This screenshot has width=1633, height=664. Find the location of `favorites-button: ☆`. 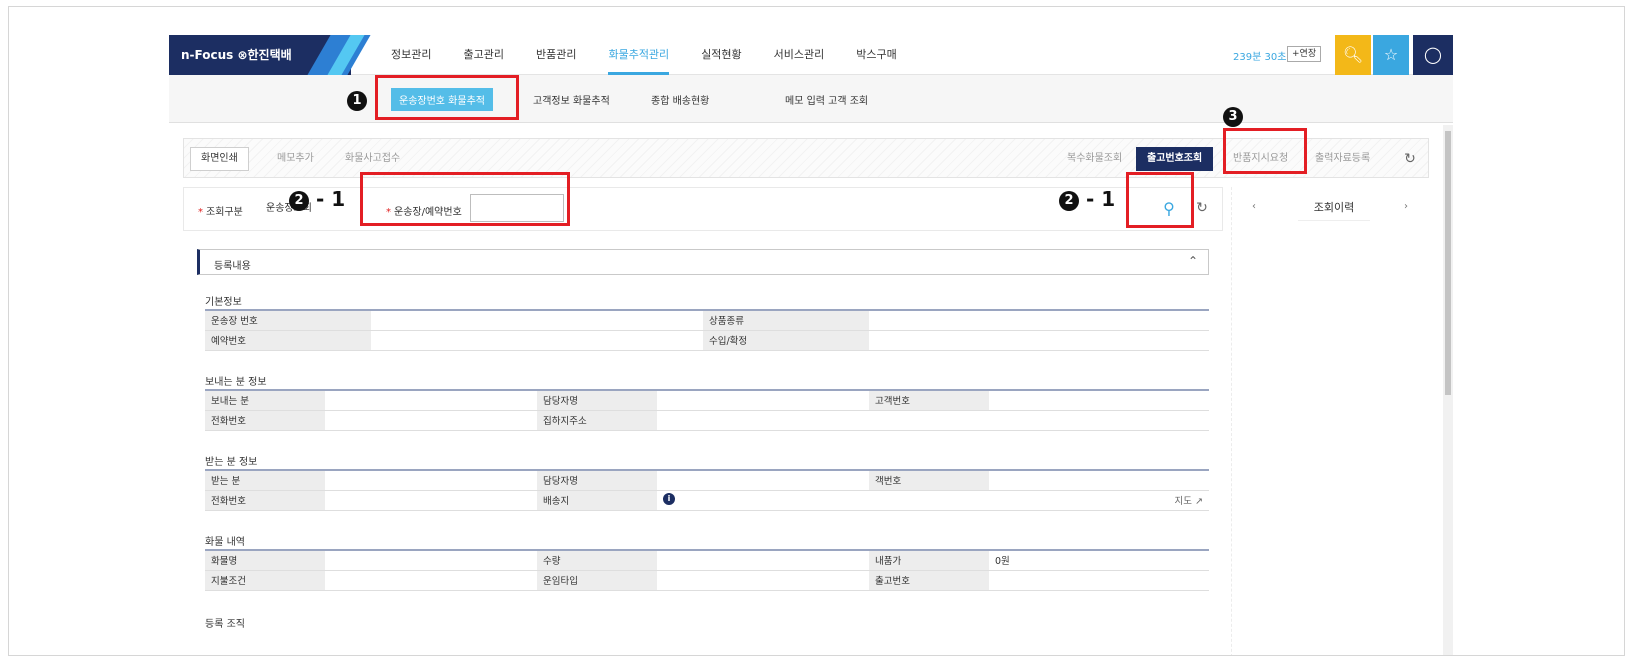

favorites-button: ☆ is located at coordinates (1391, 55).